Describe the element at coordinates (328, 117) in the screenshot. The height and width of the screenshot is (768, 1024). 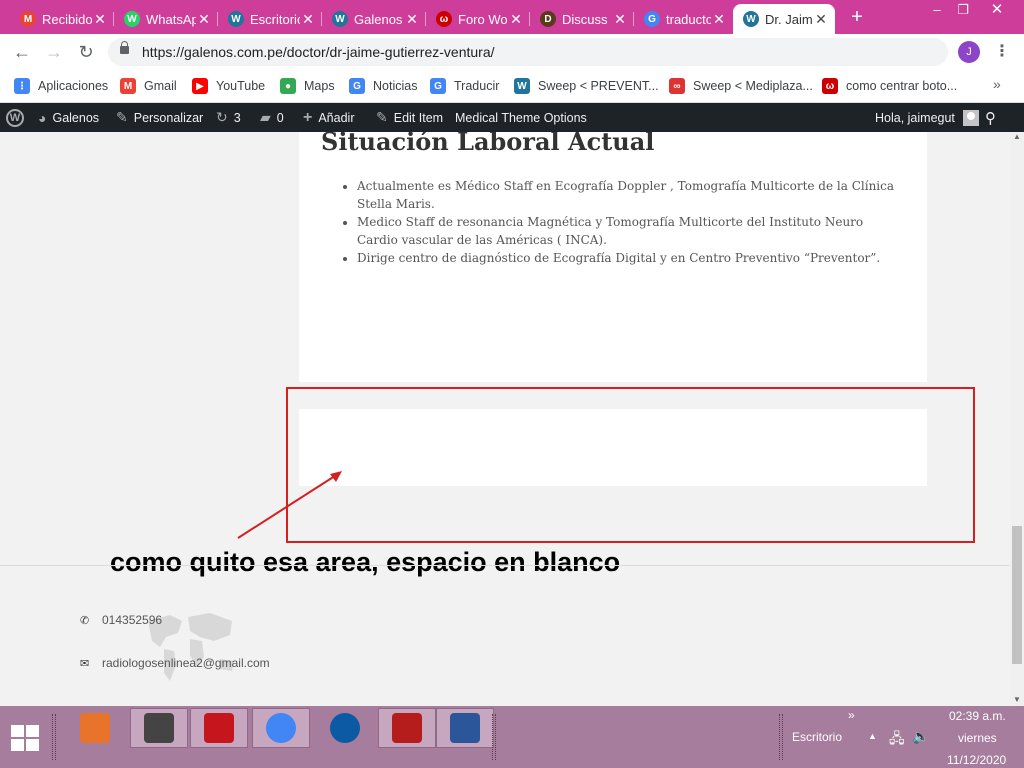
I see `wp-add-new: + Añadir` at that location.